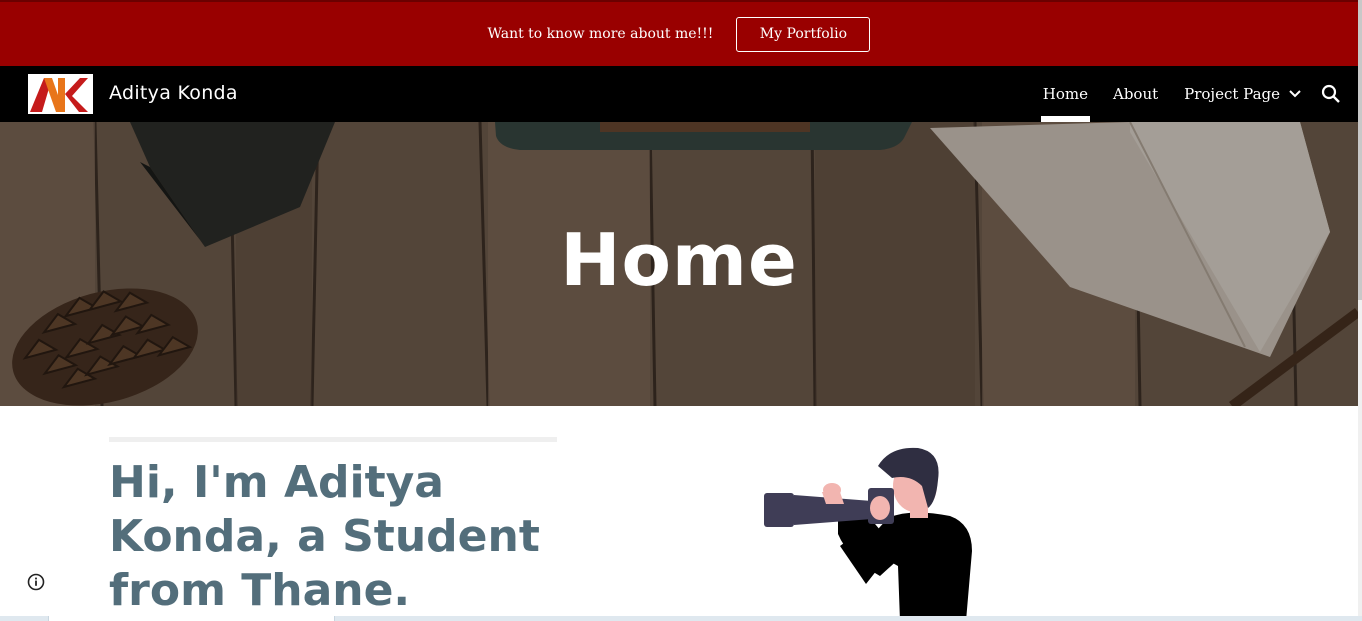 The width and height of the screenshot is (1362, 621). What do you see at coordinates (191, 618) in the screenshot?
I see `bottom-tab-edge` at bounding box center [191, 618].